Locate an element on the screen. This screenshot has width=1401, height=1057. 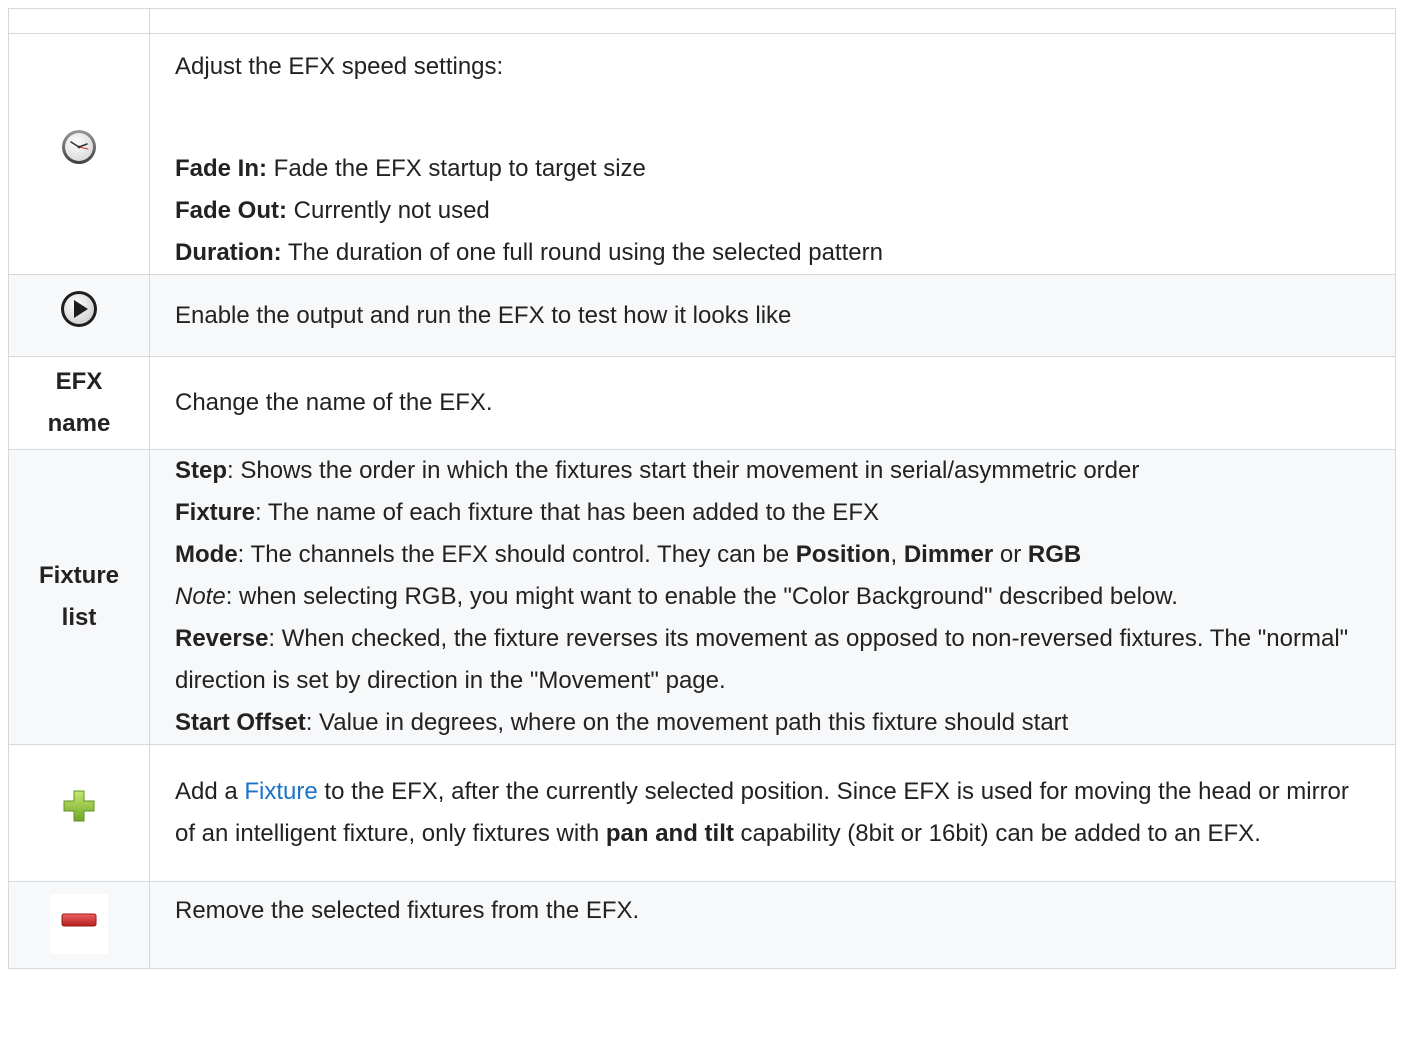
fixture-link: Fixture is located at coordinates (280, 791).